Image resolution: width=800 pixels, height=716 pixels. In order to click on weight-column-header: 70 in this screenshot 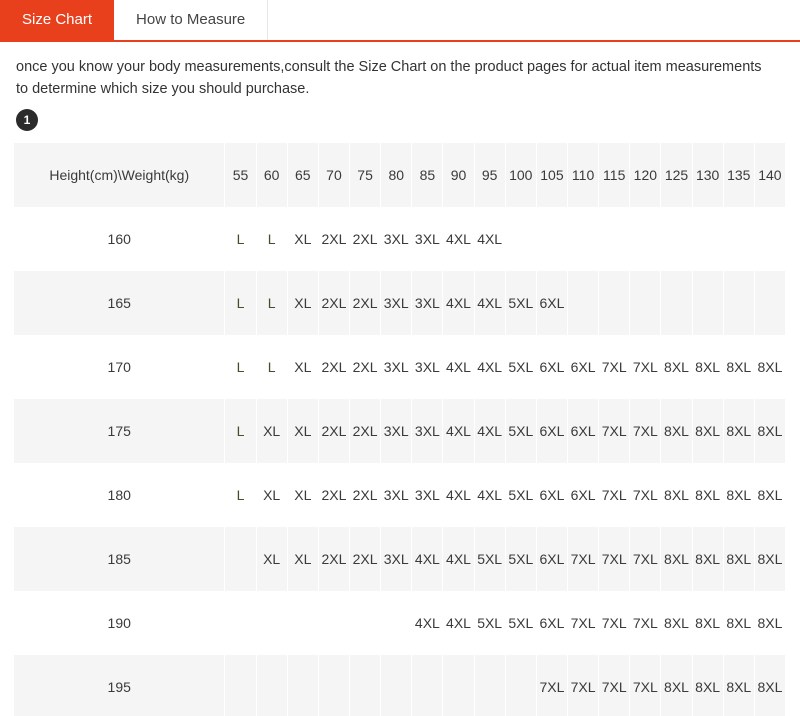, I will do `click(334, 174)`.